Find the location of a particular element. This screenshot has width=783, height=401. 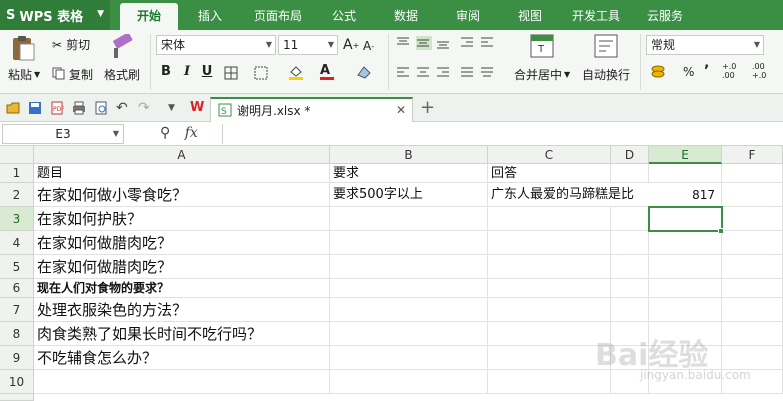

column-header-c: C is located at coordinates (549, 155).